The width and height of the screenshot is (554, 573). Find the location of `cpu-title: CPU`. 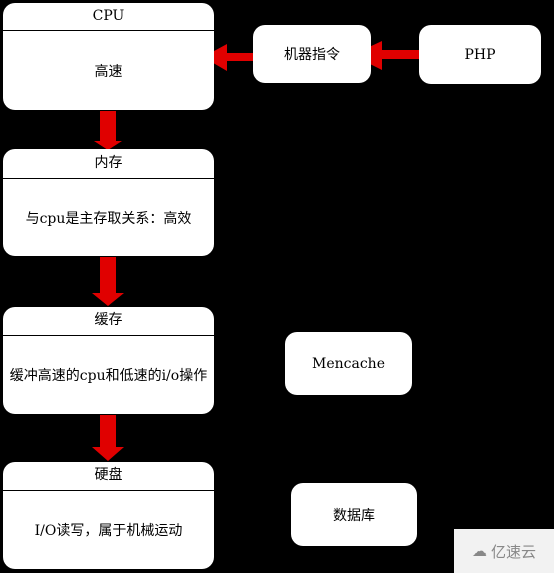

cpu-title: CPU is located at coordinates (108, 17).